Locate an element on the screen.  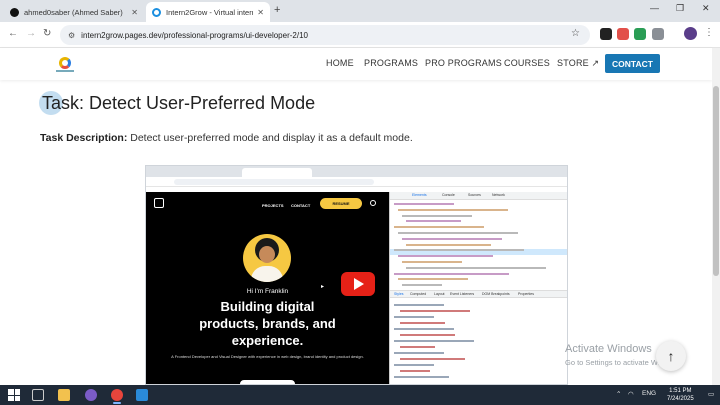
github-desktop-icon is located at coordinates (91, 395).